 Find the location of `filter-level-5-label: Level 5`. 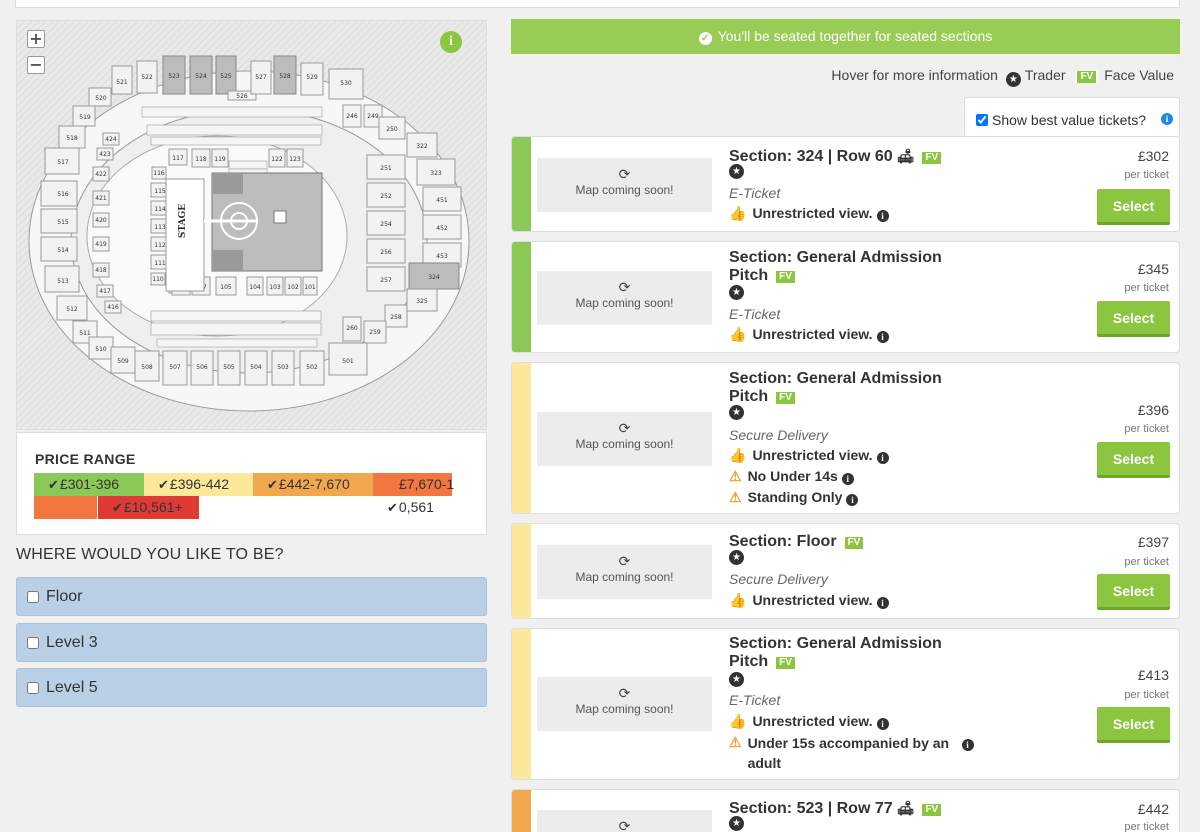

filter-level-5-label: Level 5 is located at coordinates (72, 687).